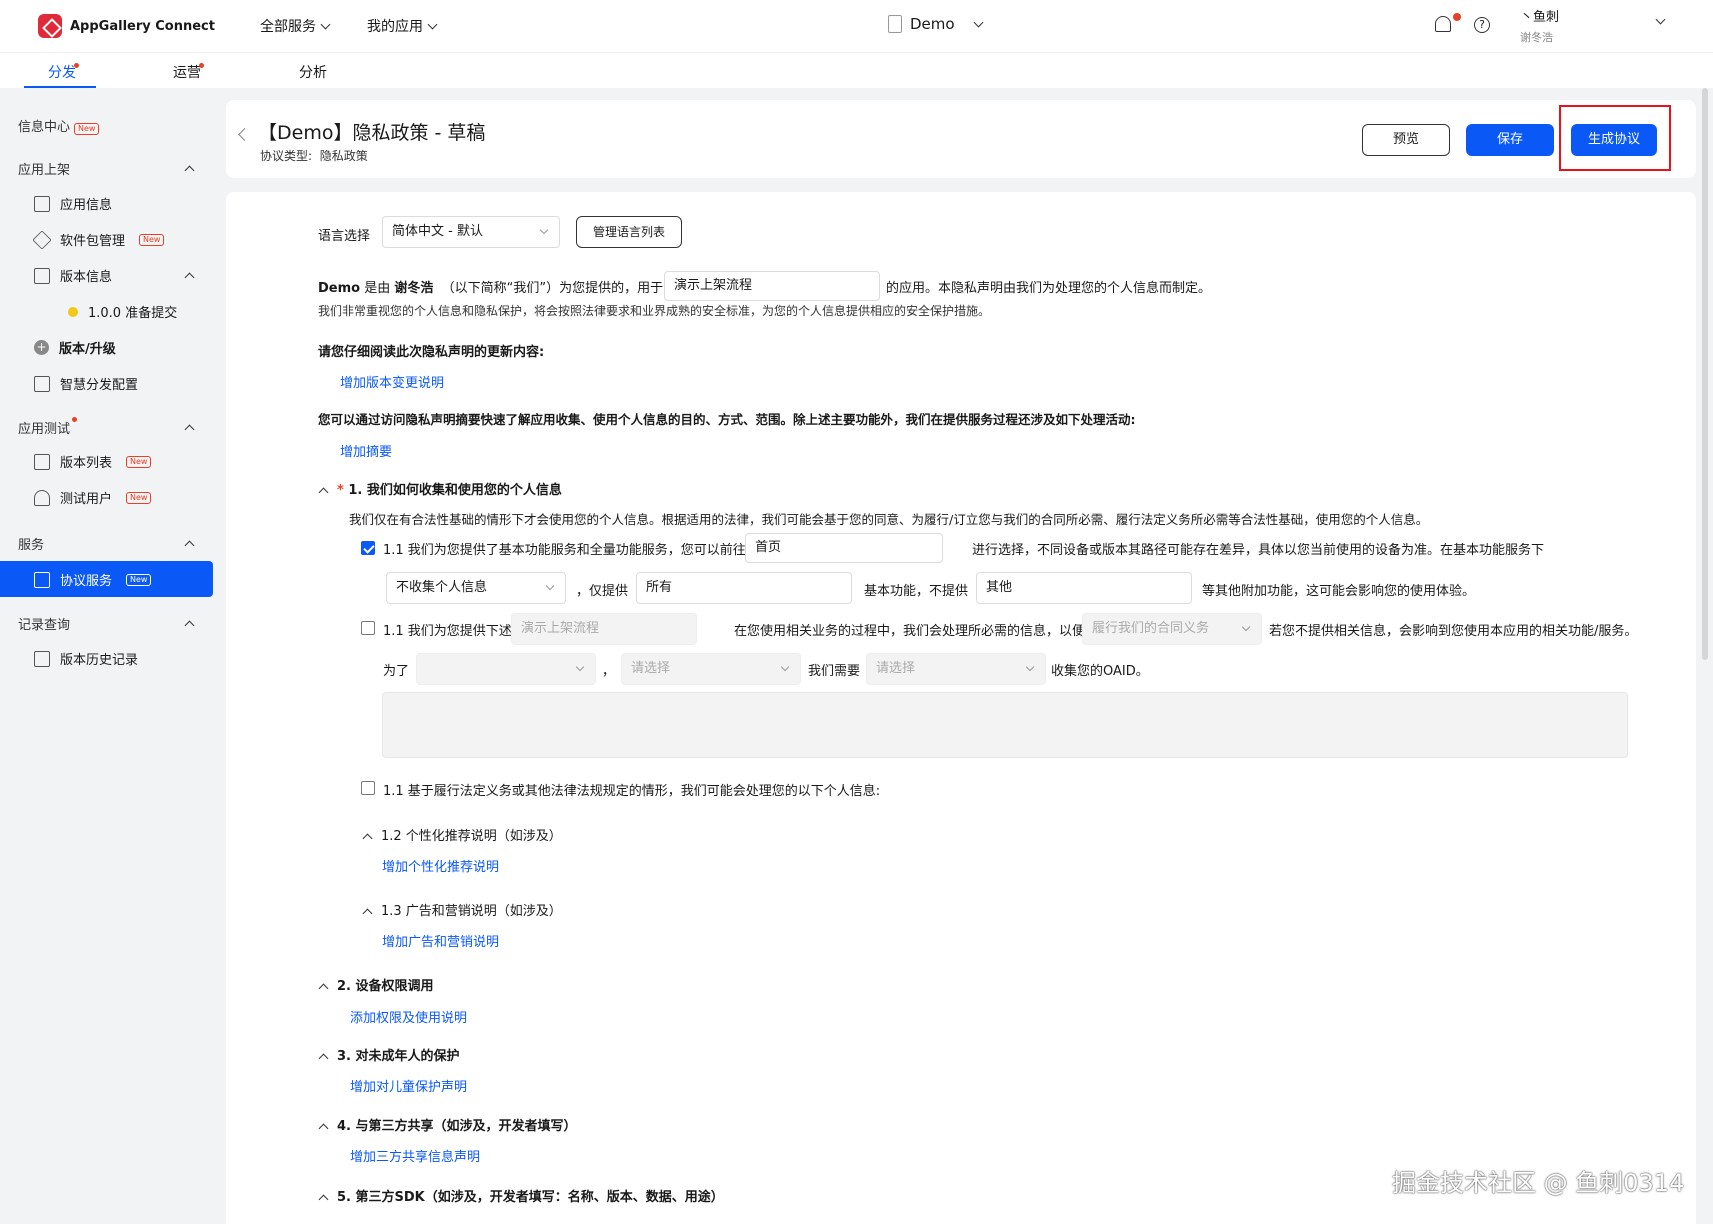 This screenshot has width=1713, height=1224. Describe the element at coordinates (1443, 24) in the screenshot. I see `notification-bell-icon` at that location.